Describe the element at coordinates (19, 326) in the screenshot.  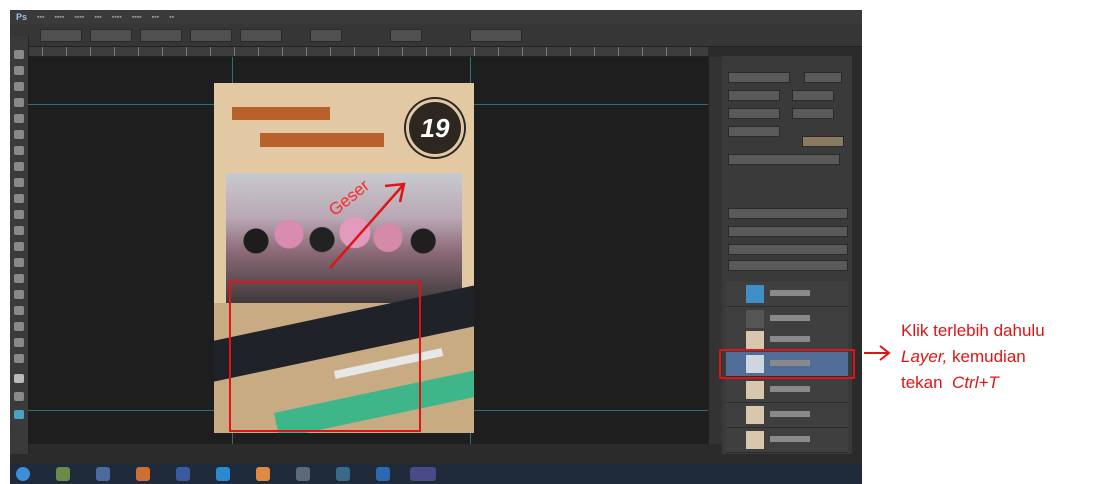
I see `shape-tool-icon` at that location.